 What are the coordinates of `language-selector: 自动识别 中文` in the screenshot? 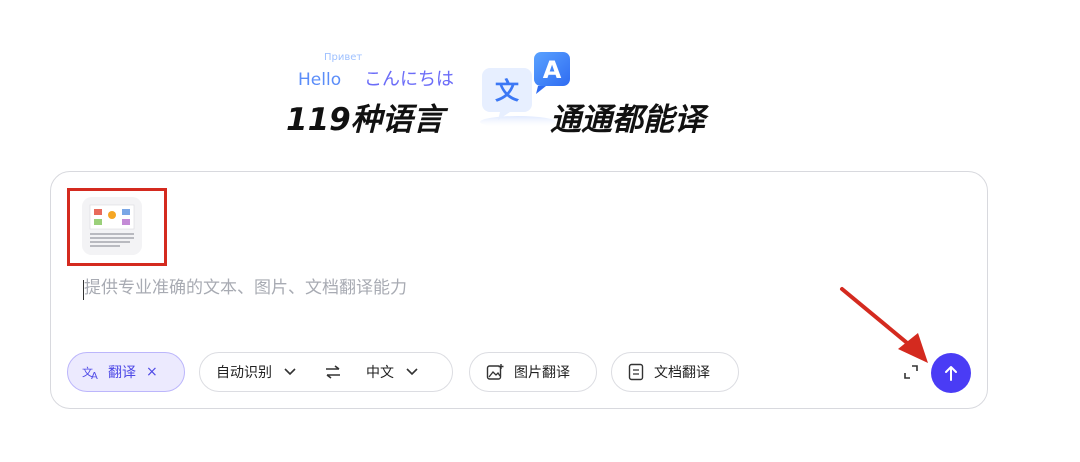 It's located at (326, 372).